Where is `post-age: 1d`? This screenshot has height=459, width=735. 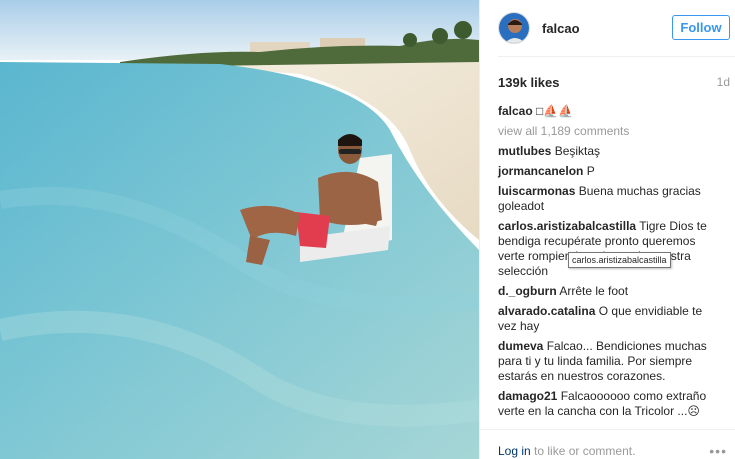
post-age: 1d is located at coordinates (723, 82).